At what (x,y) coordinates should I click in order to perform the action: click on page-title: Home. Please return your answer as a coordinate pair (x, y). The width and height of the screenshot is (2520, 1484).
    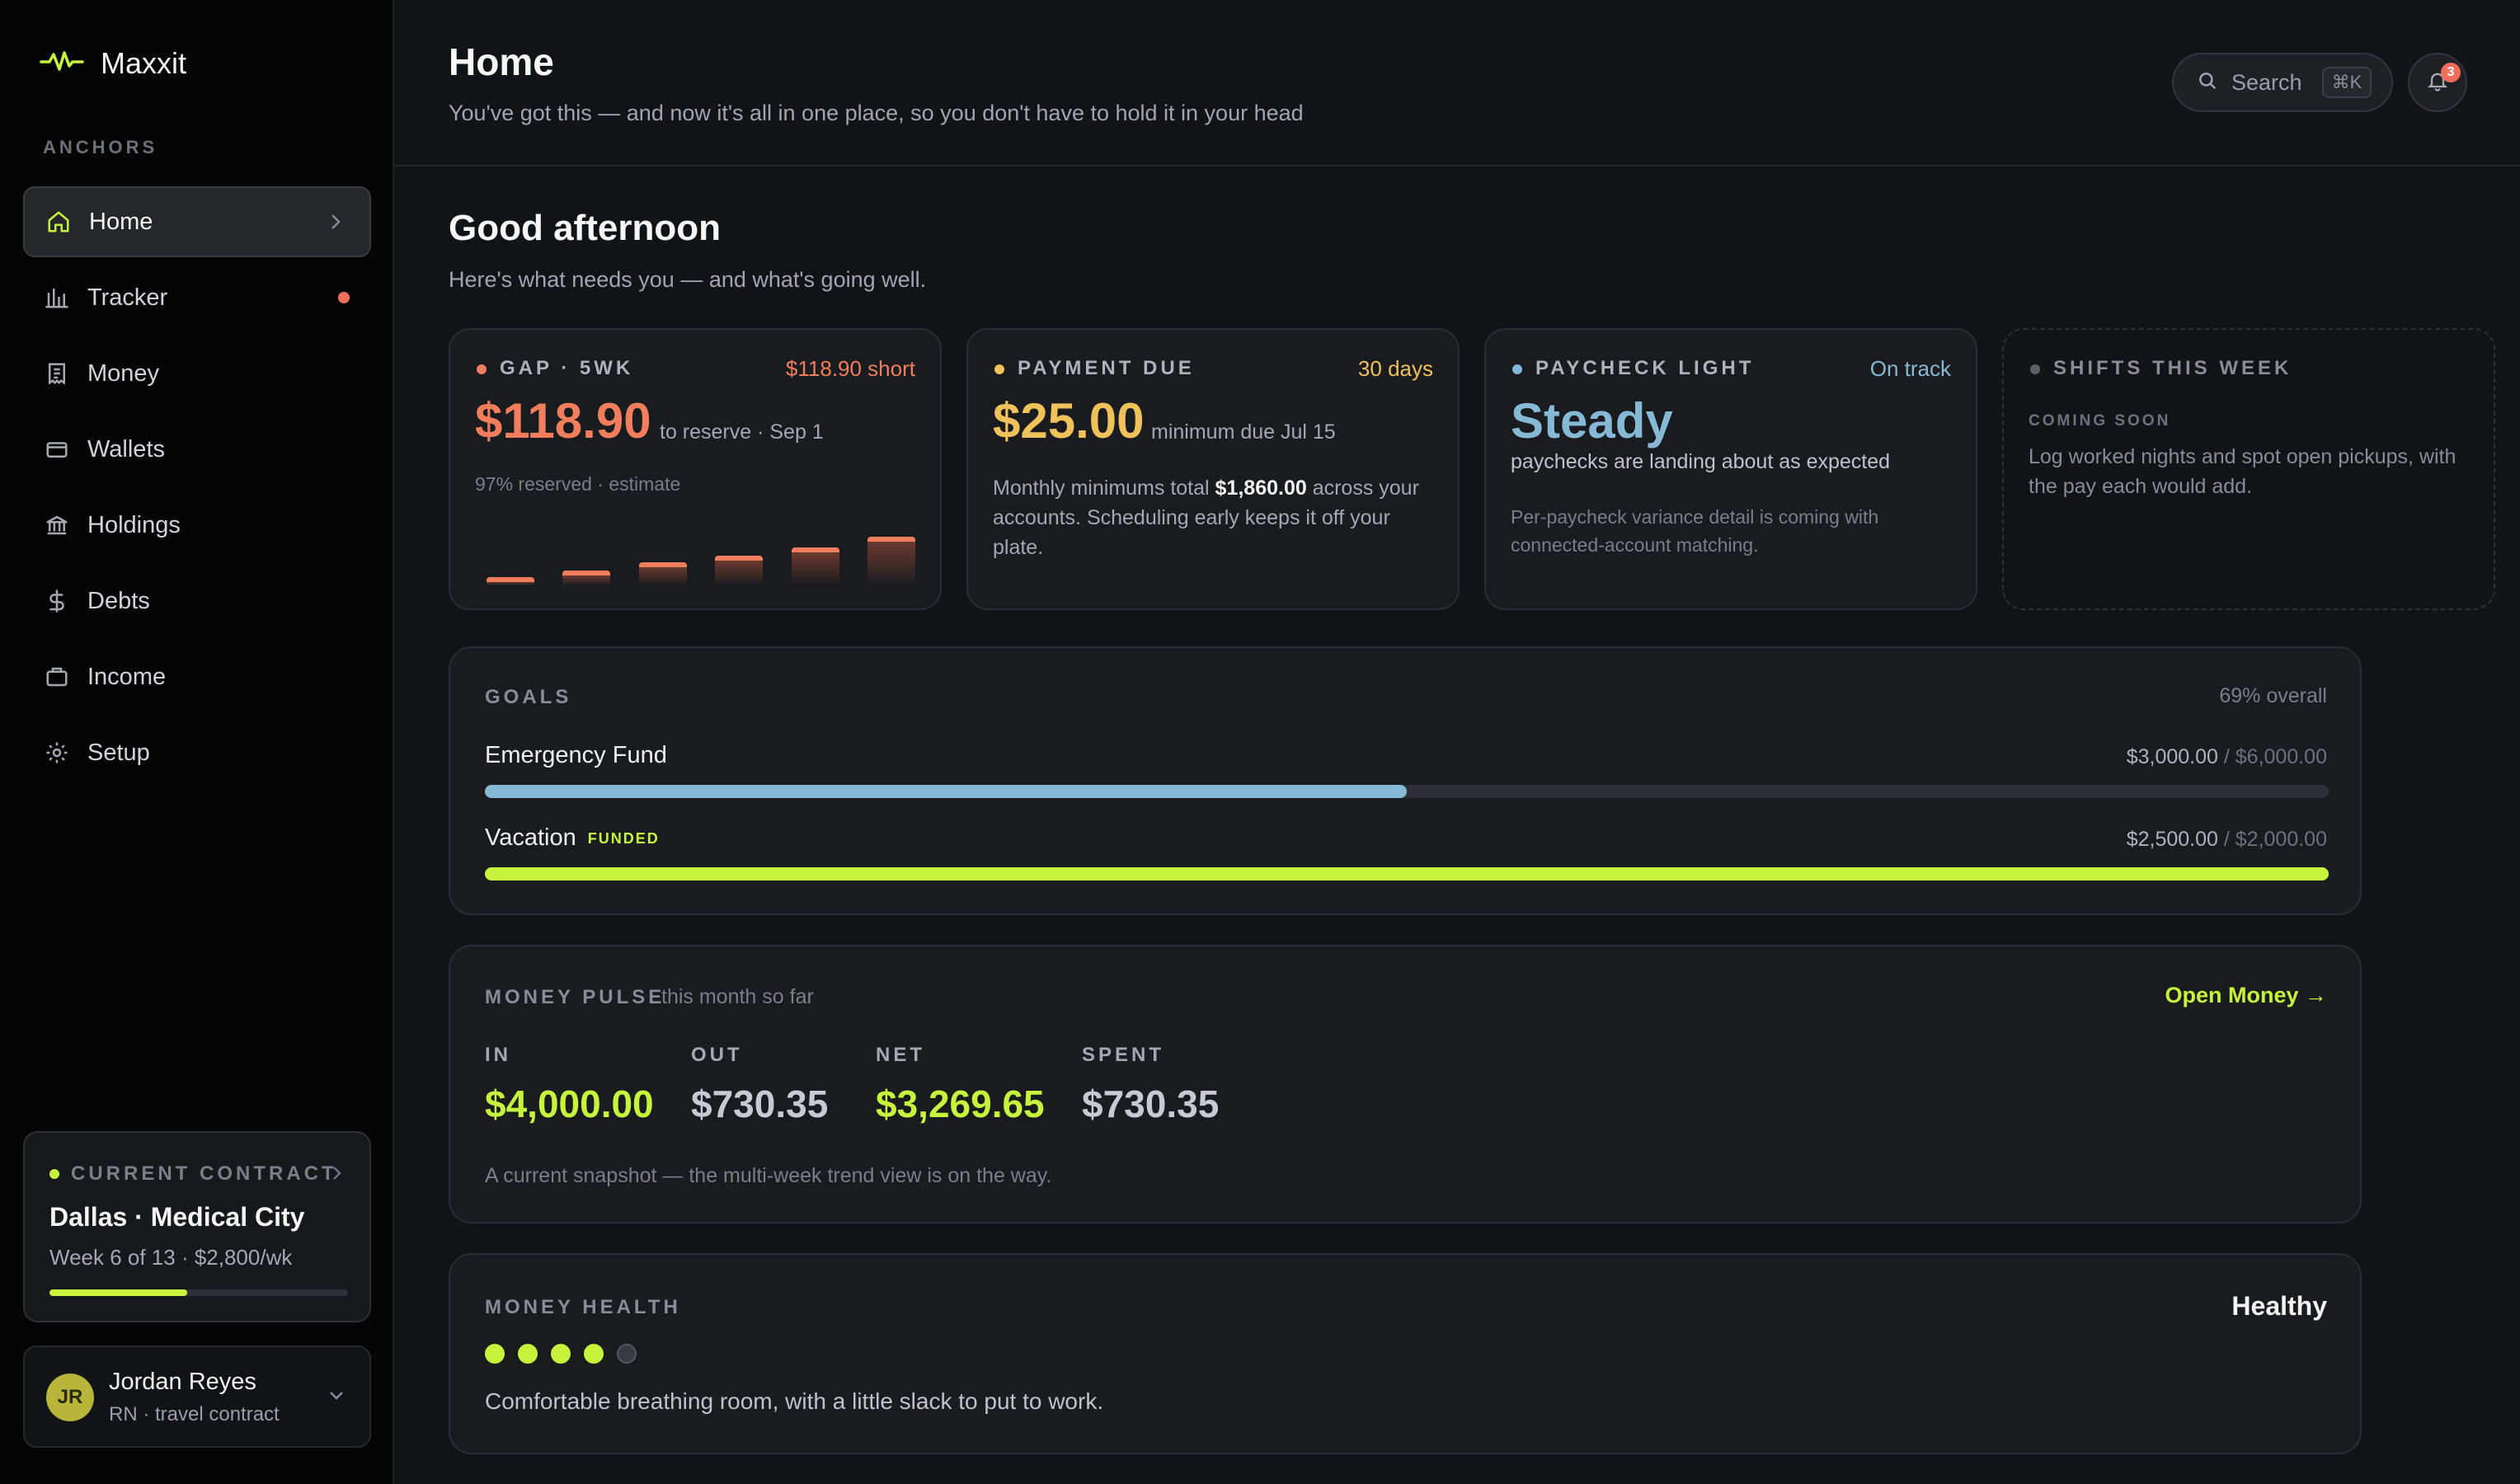
    Looking at the image, I should click on (501, 62).